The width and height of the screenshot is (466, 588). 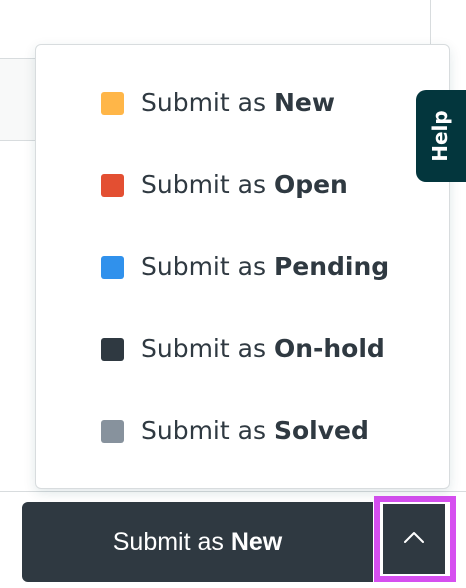 I want to click on menu-item-submit-new: Submit as New, so click(x=242, y=103).